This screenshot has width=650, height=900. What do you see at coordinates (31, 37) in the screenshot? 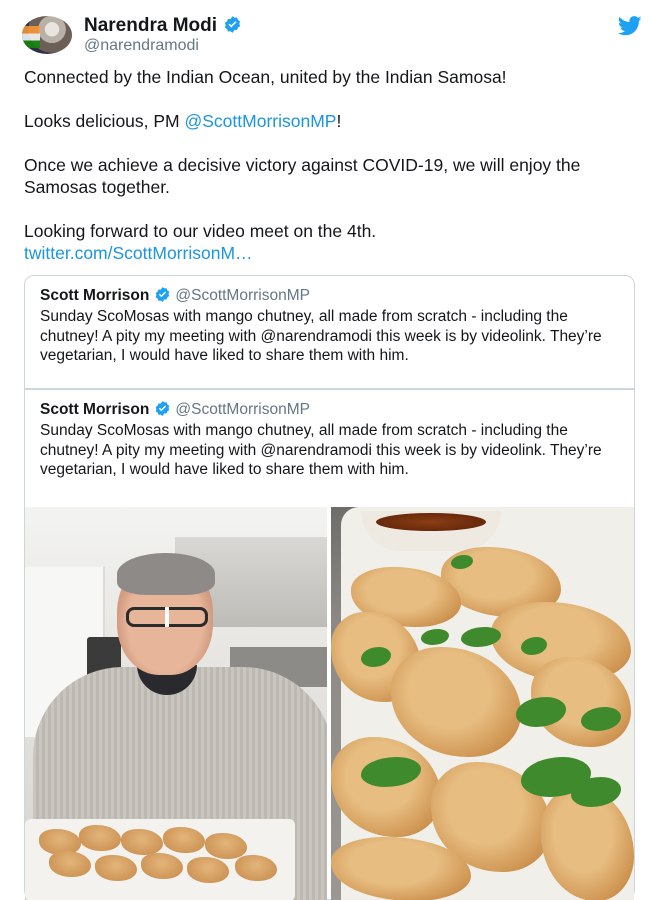
I see `flag-icon` at bounding box center [31, 37].